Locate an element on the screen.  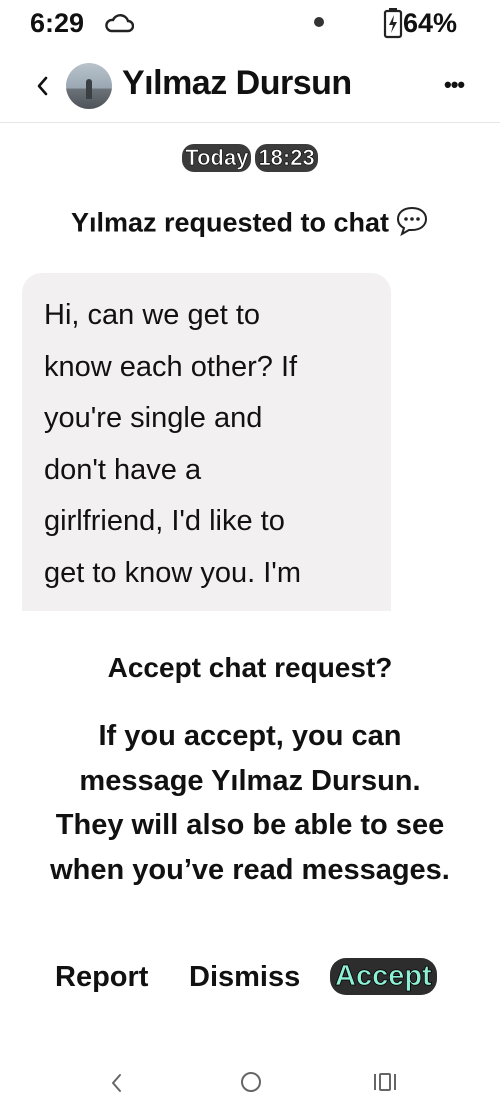
timestamp-day: Today is located at coordinates (217, 158).